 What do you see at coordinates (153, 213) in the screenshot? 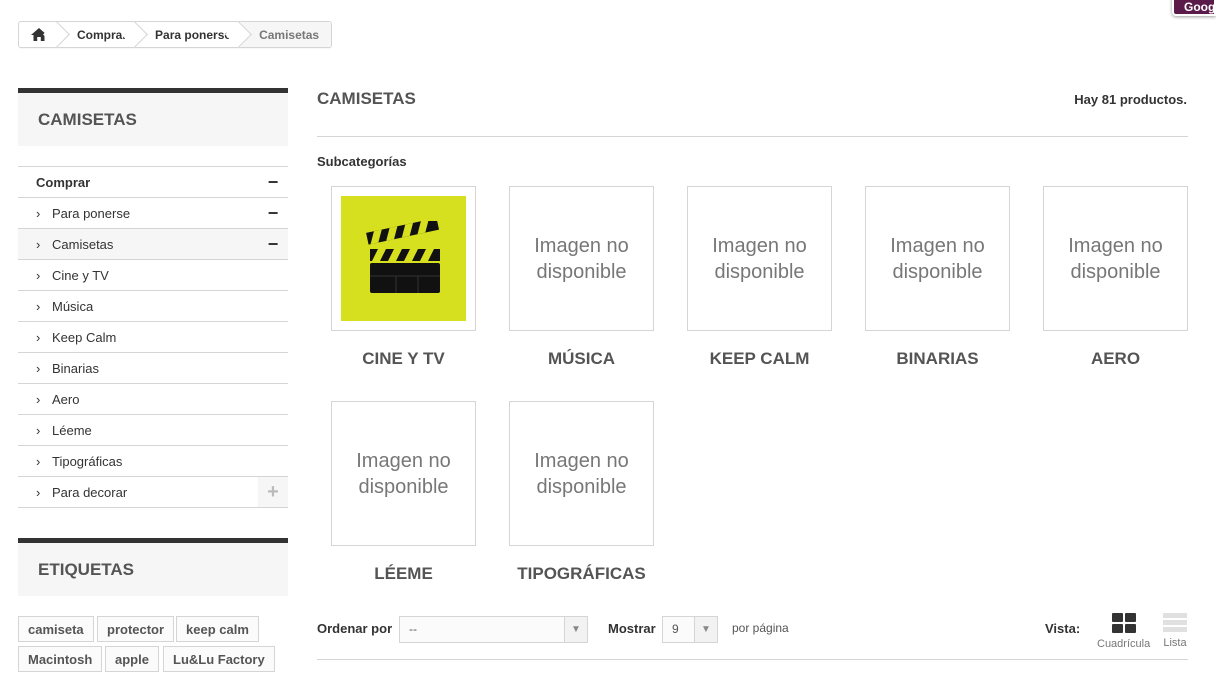
I see `tree-item-para-ponerse: › Para ponerse −` at bounding box center [153, 213].